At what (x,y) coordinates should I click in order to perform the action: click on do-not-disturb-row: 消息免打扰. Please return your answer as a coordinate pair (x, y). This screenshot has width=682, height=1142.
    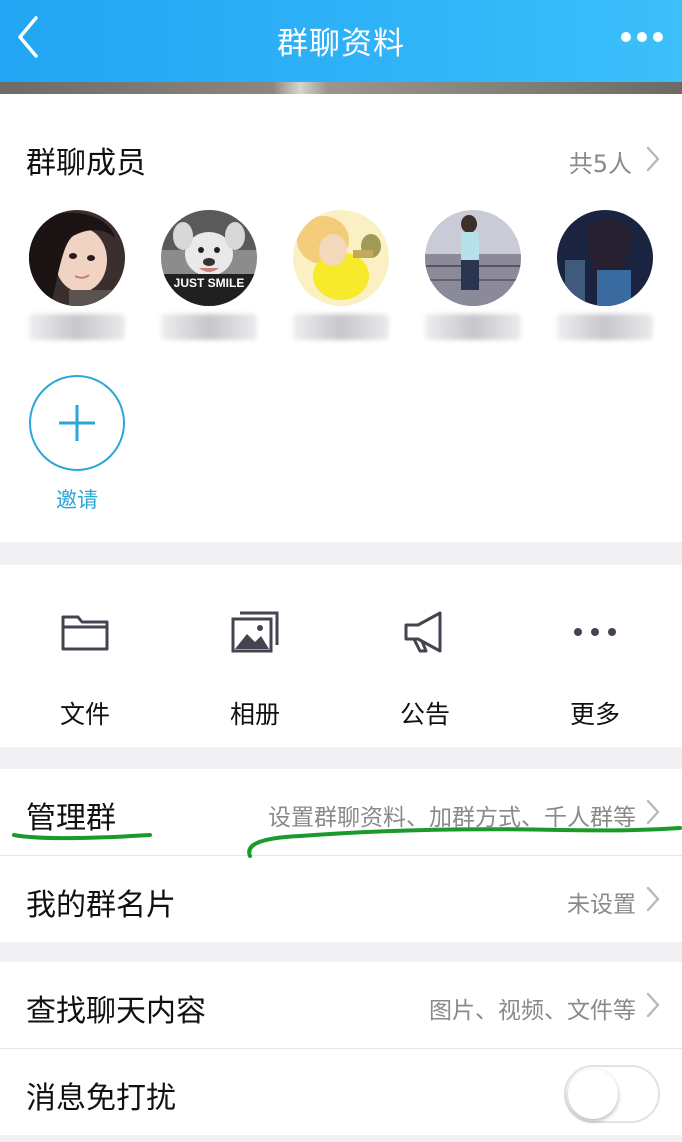
    Looking at the image, I should click on (341, 1092).